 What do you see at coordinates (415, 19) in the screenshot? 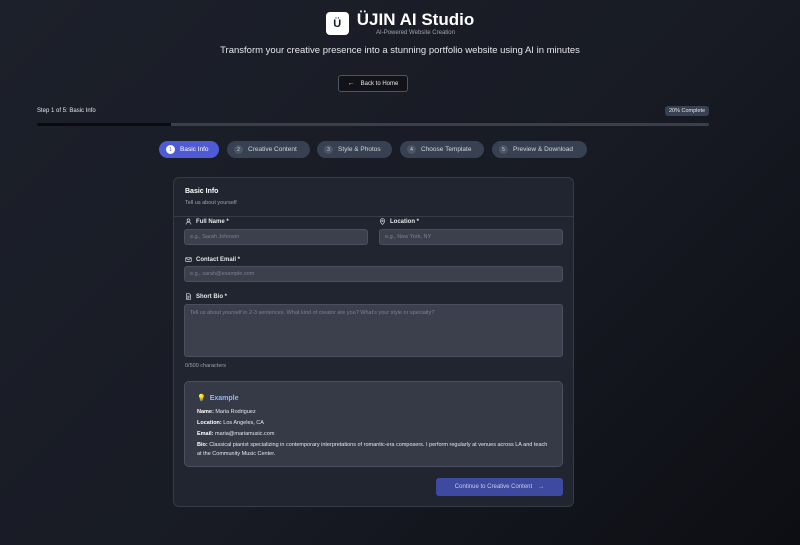
I see `app-title: ÜJIN AI Studio` at bounding box center [415, 19].